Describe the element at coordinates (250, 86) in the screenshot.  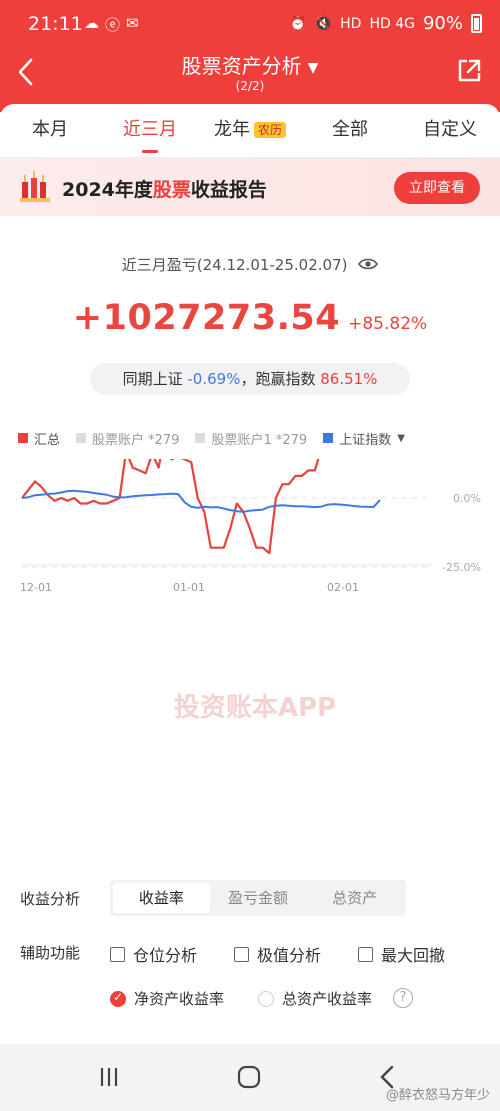
I see `page-subtitle: (2/2)` at that location.